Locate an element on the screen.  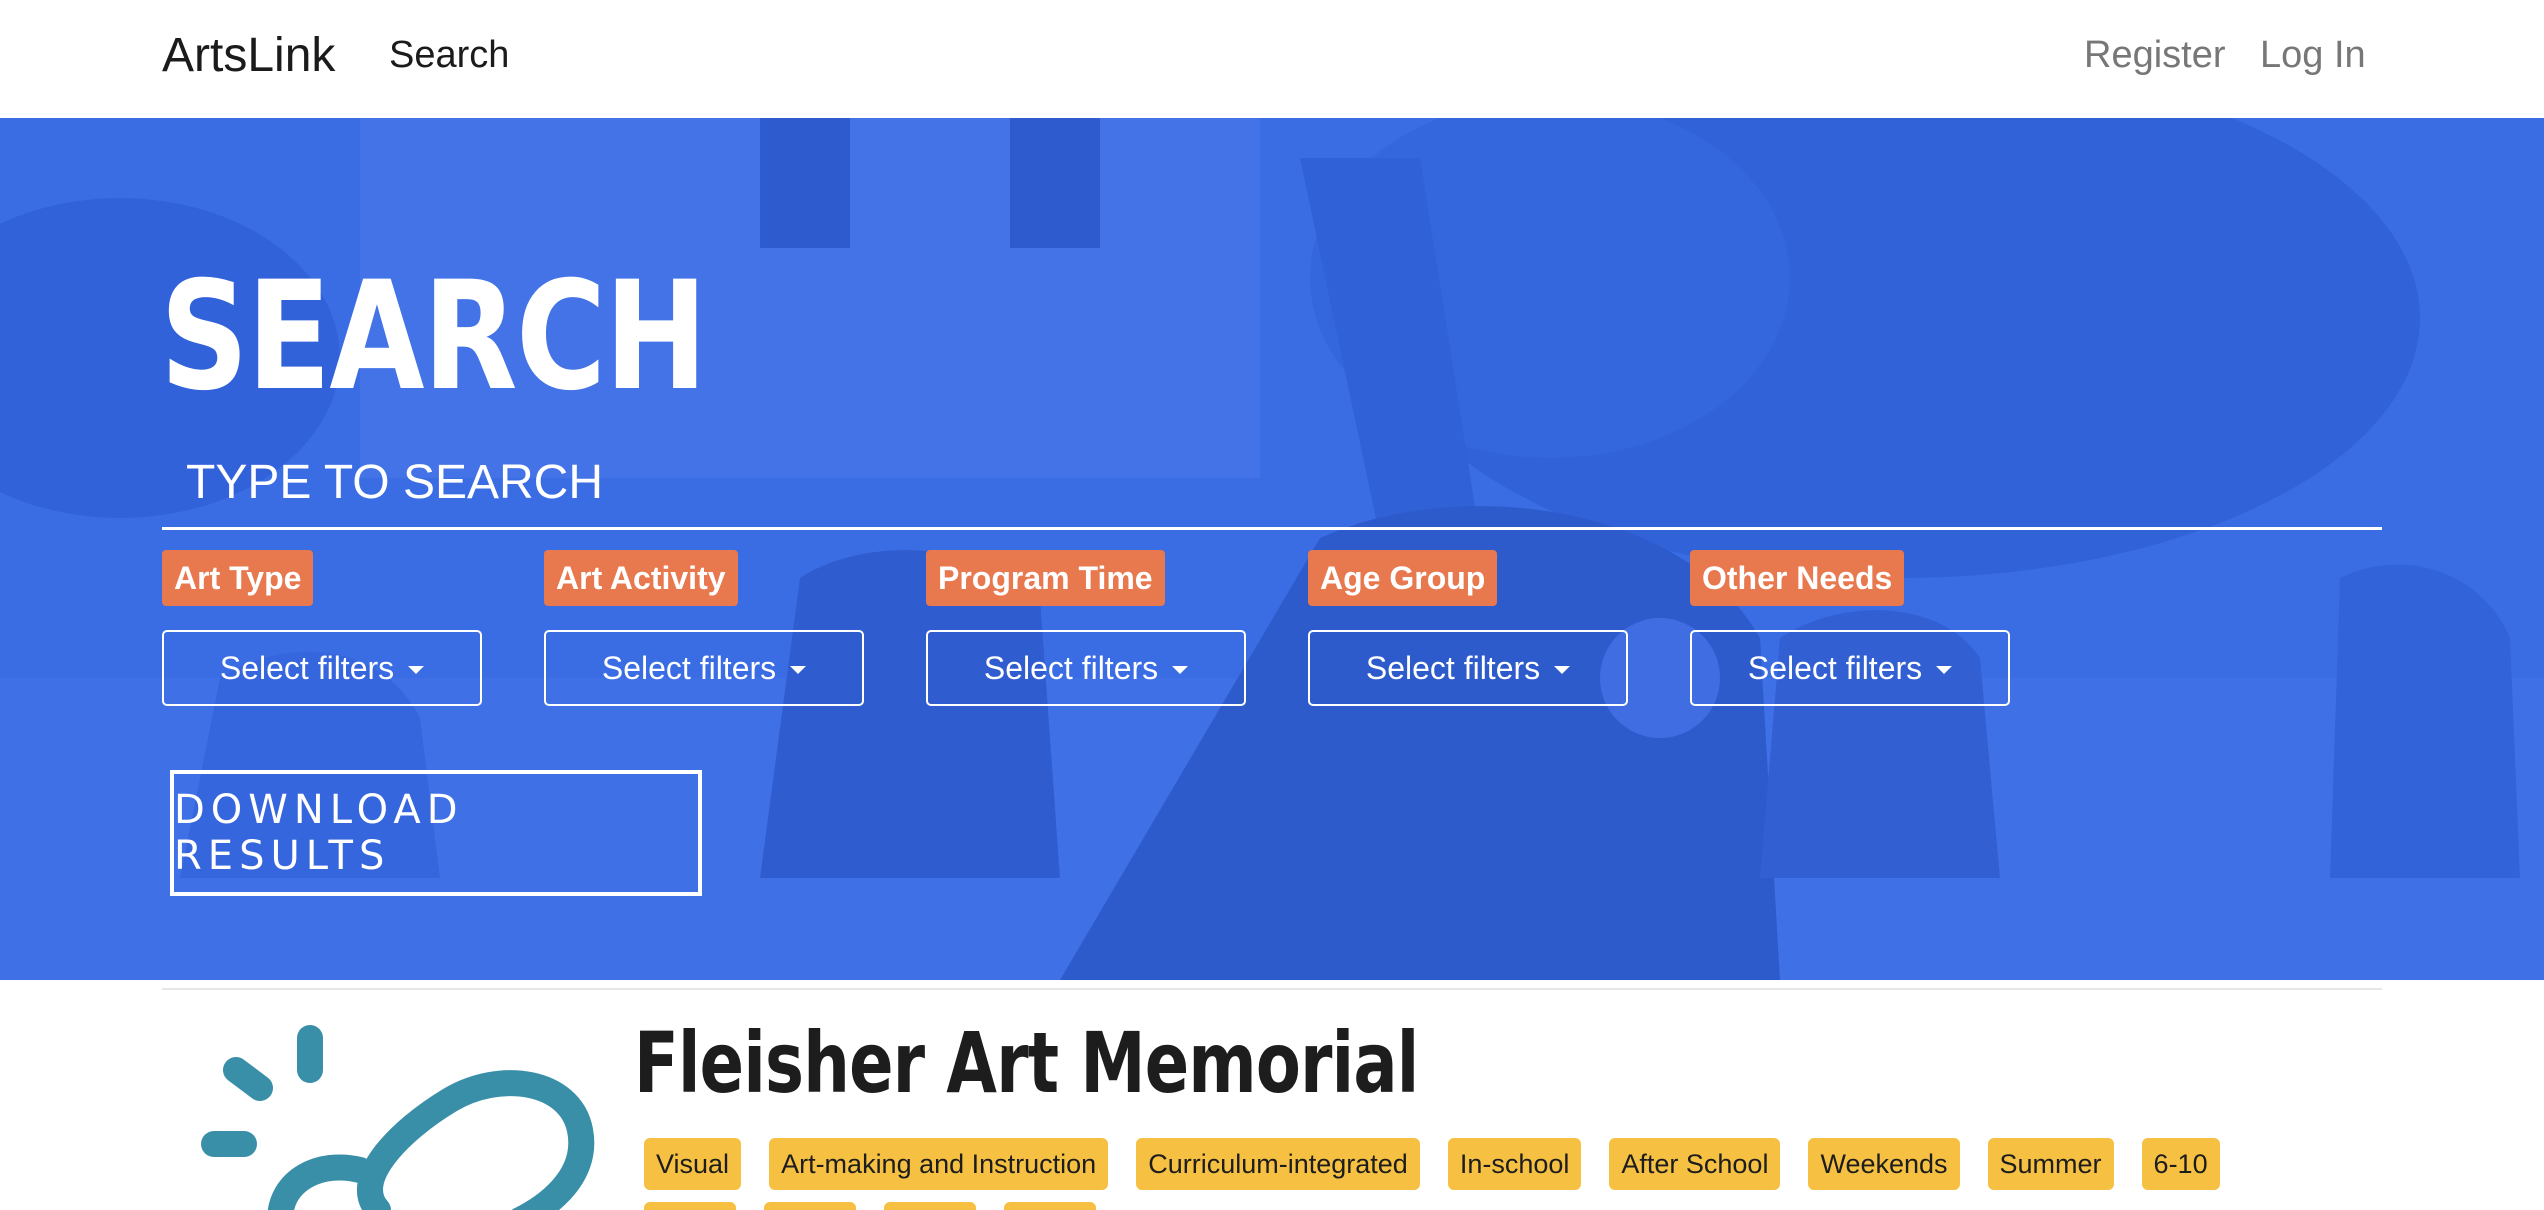
organization-logo is located at coordinates (410, 1110).